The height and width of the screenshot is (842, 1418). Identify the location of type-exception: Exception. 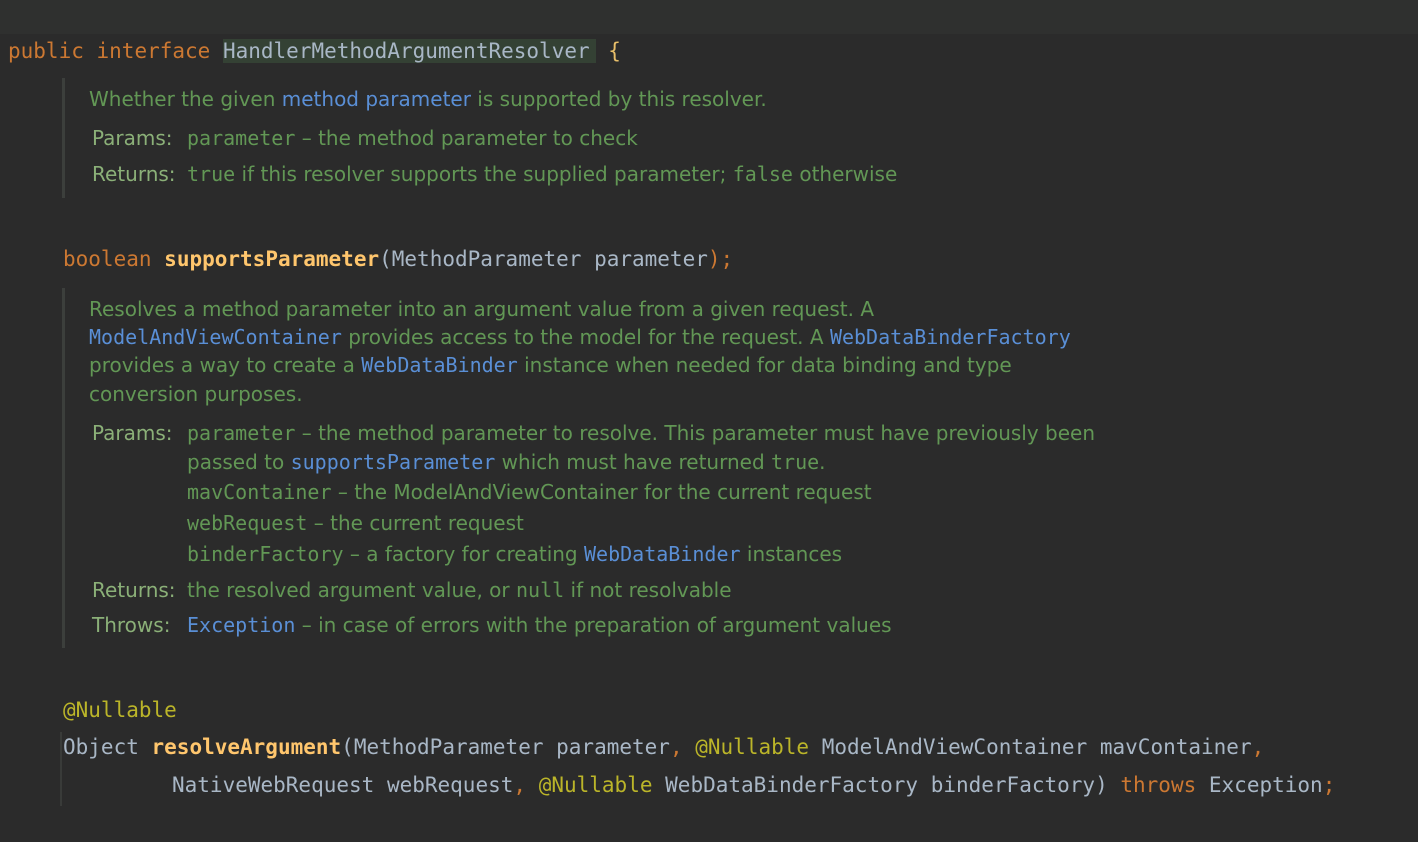
(1266, 785).